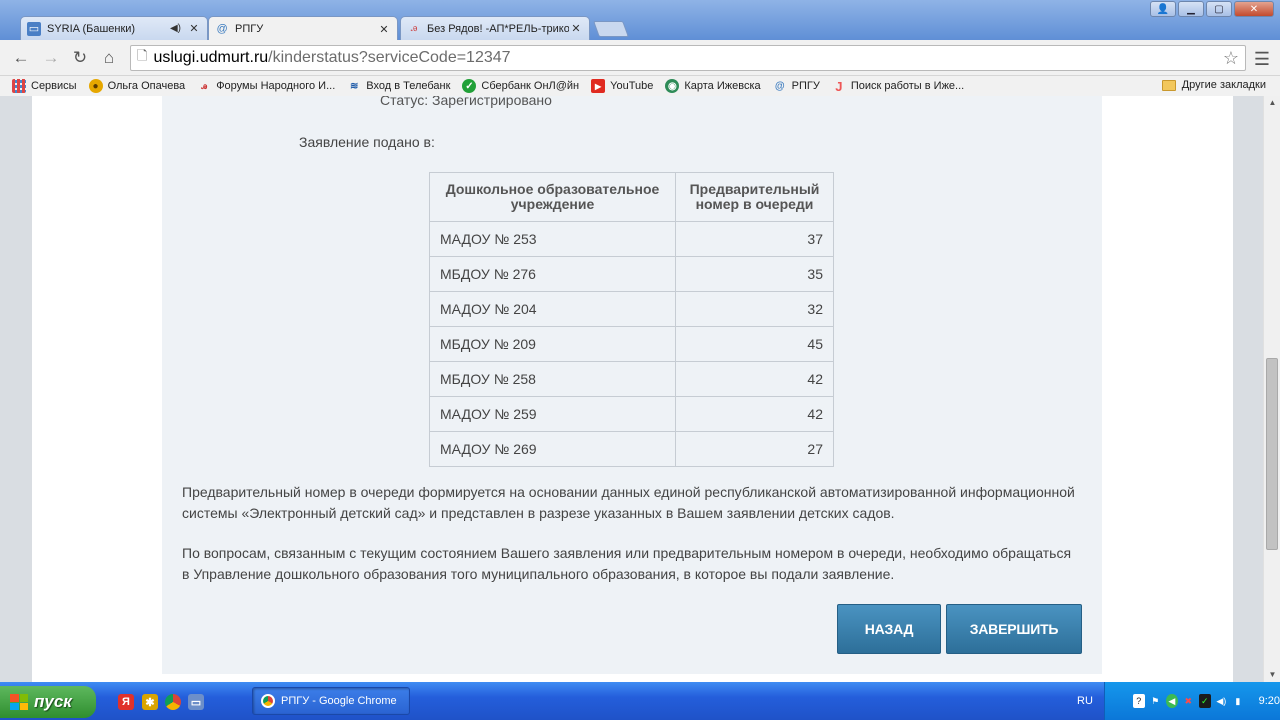 The height and width of the screenshot is (720, 1280). I want to click on menu-icon: ☰, so click(1262, 59).